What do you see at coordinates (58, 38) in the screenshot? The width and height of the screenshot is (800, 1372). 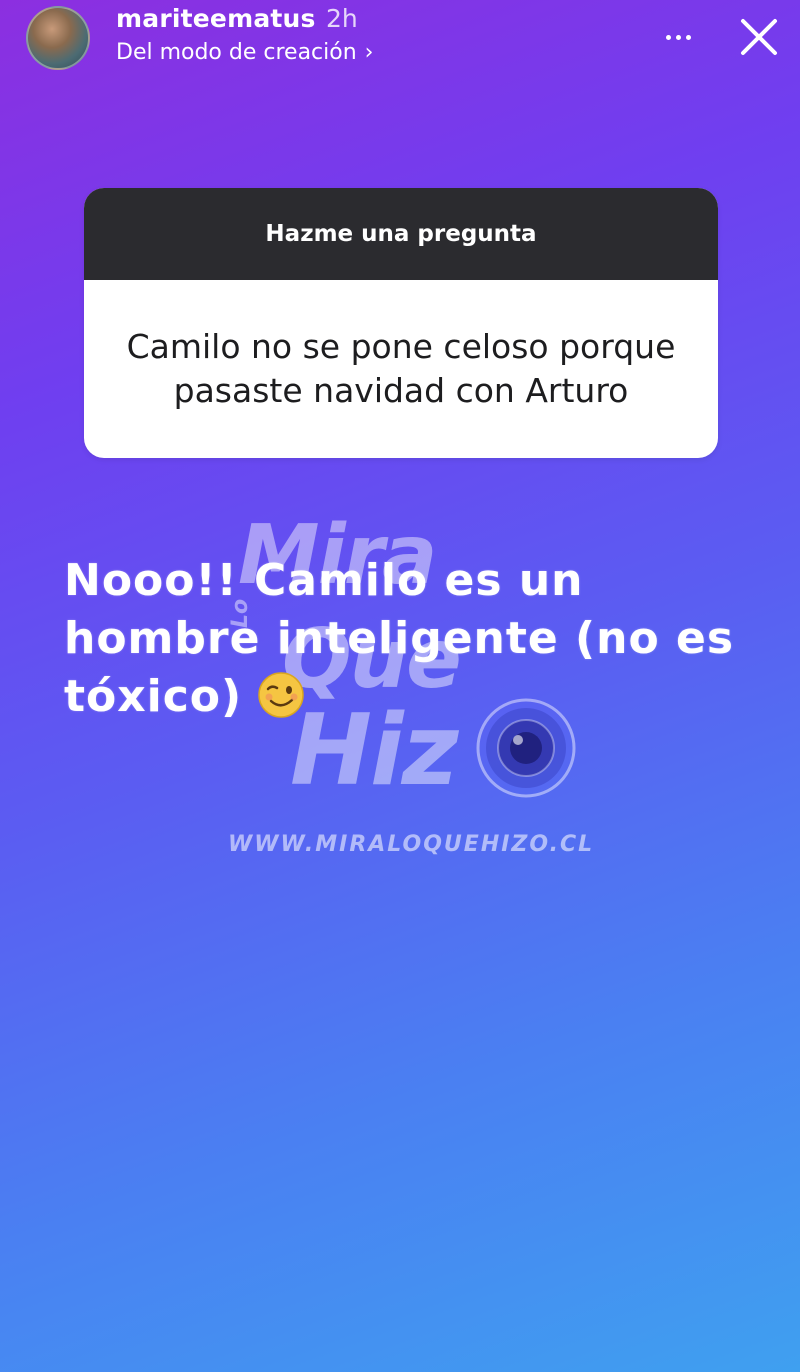 I see `profile-avatar` at bounding box center [58, 38].